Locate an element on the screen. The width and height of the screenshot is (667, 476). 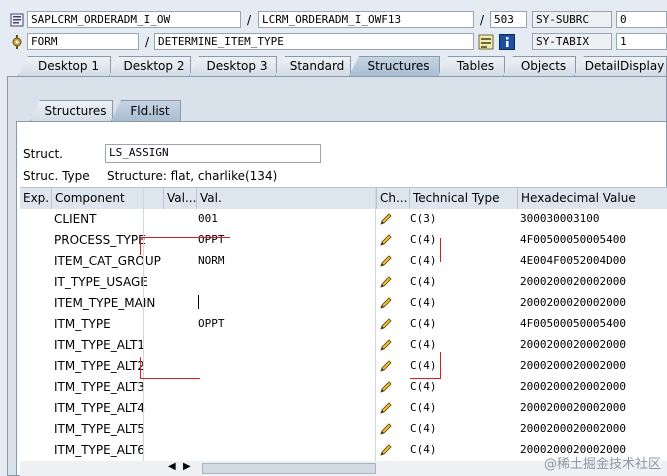
table-row: ITM_TYPE_ALT2 C(4) 2000200020002000 is located at coordinates (343, 366).